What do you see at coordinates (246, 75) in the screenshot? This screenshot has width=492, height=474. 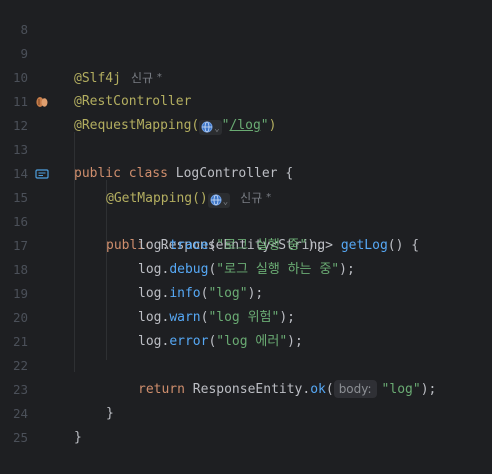 I see `code-line: 10 @RestController` at bounding box center [246, 75].